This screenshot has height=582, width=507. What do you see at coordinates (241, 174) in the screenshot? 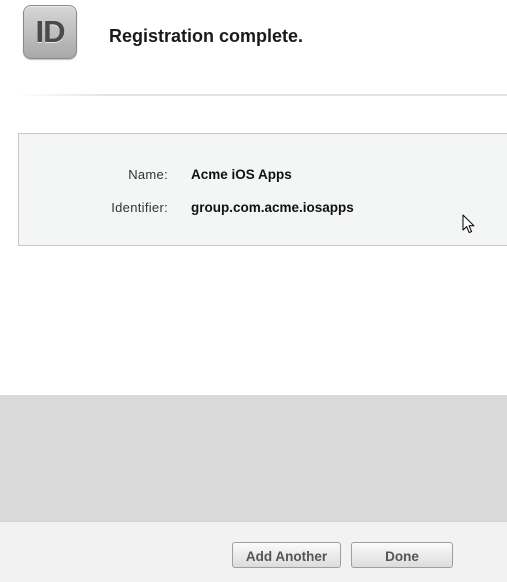
I see `name-value: Acme iOS Apps` at bounding box center [241, 174].